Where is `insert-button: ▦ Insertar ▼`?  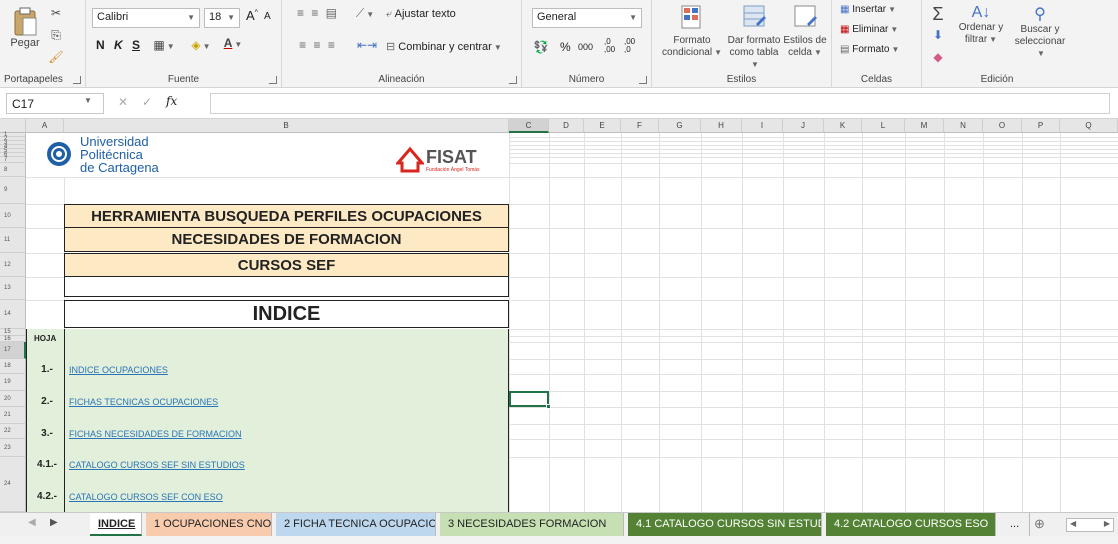
insert-button: ▦ Insertar ▼ is located at coordinates (868, 9).